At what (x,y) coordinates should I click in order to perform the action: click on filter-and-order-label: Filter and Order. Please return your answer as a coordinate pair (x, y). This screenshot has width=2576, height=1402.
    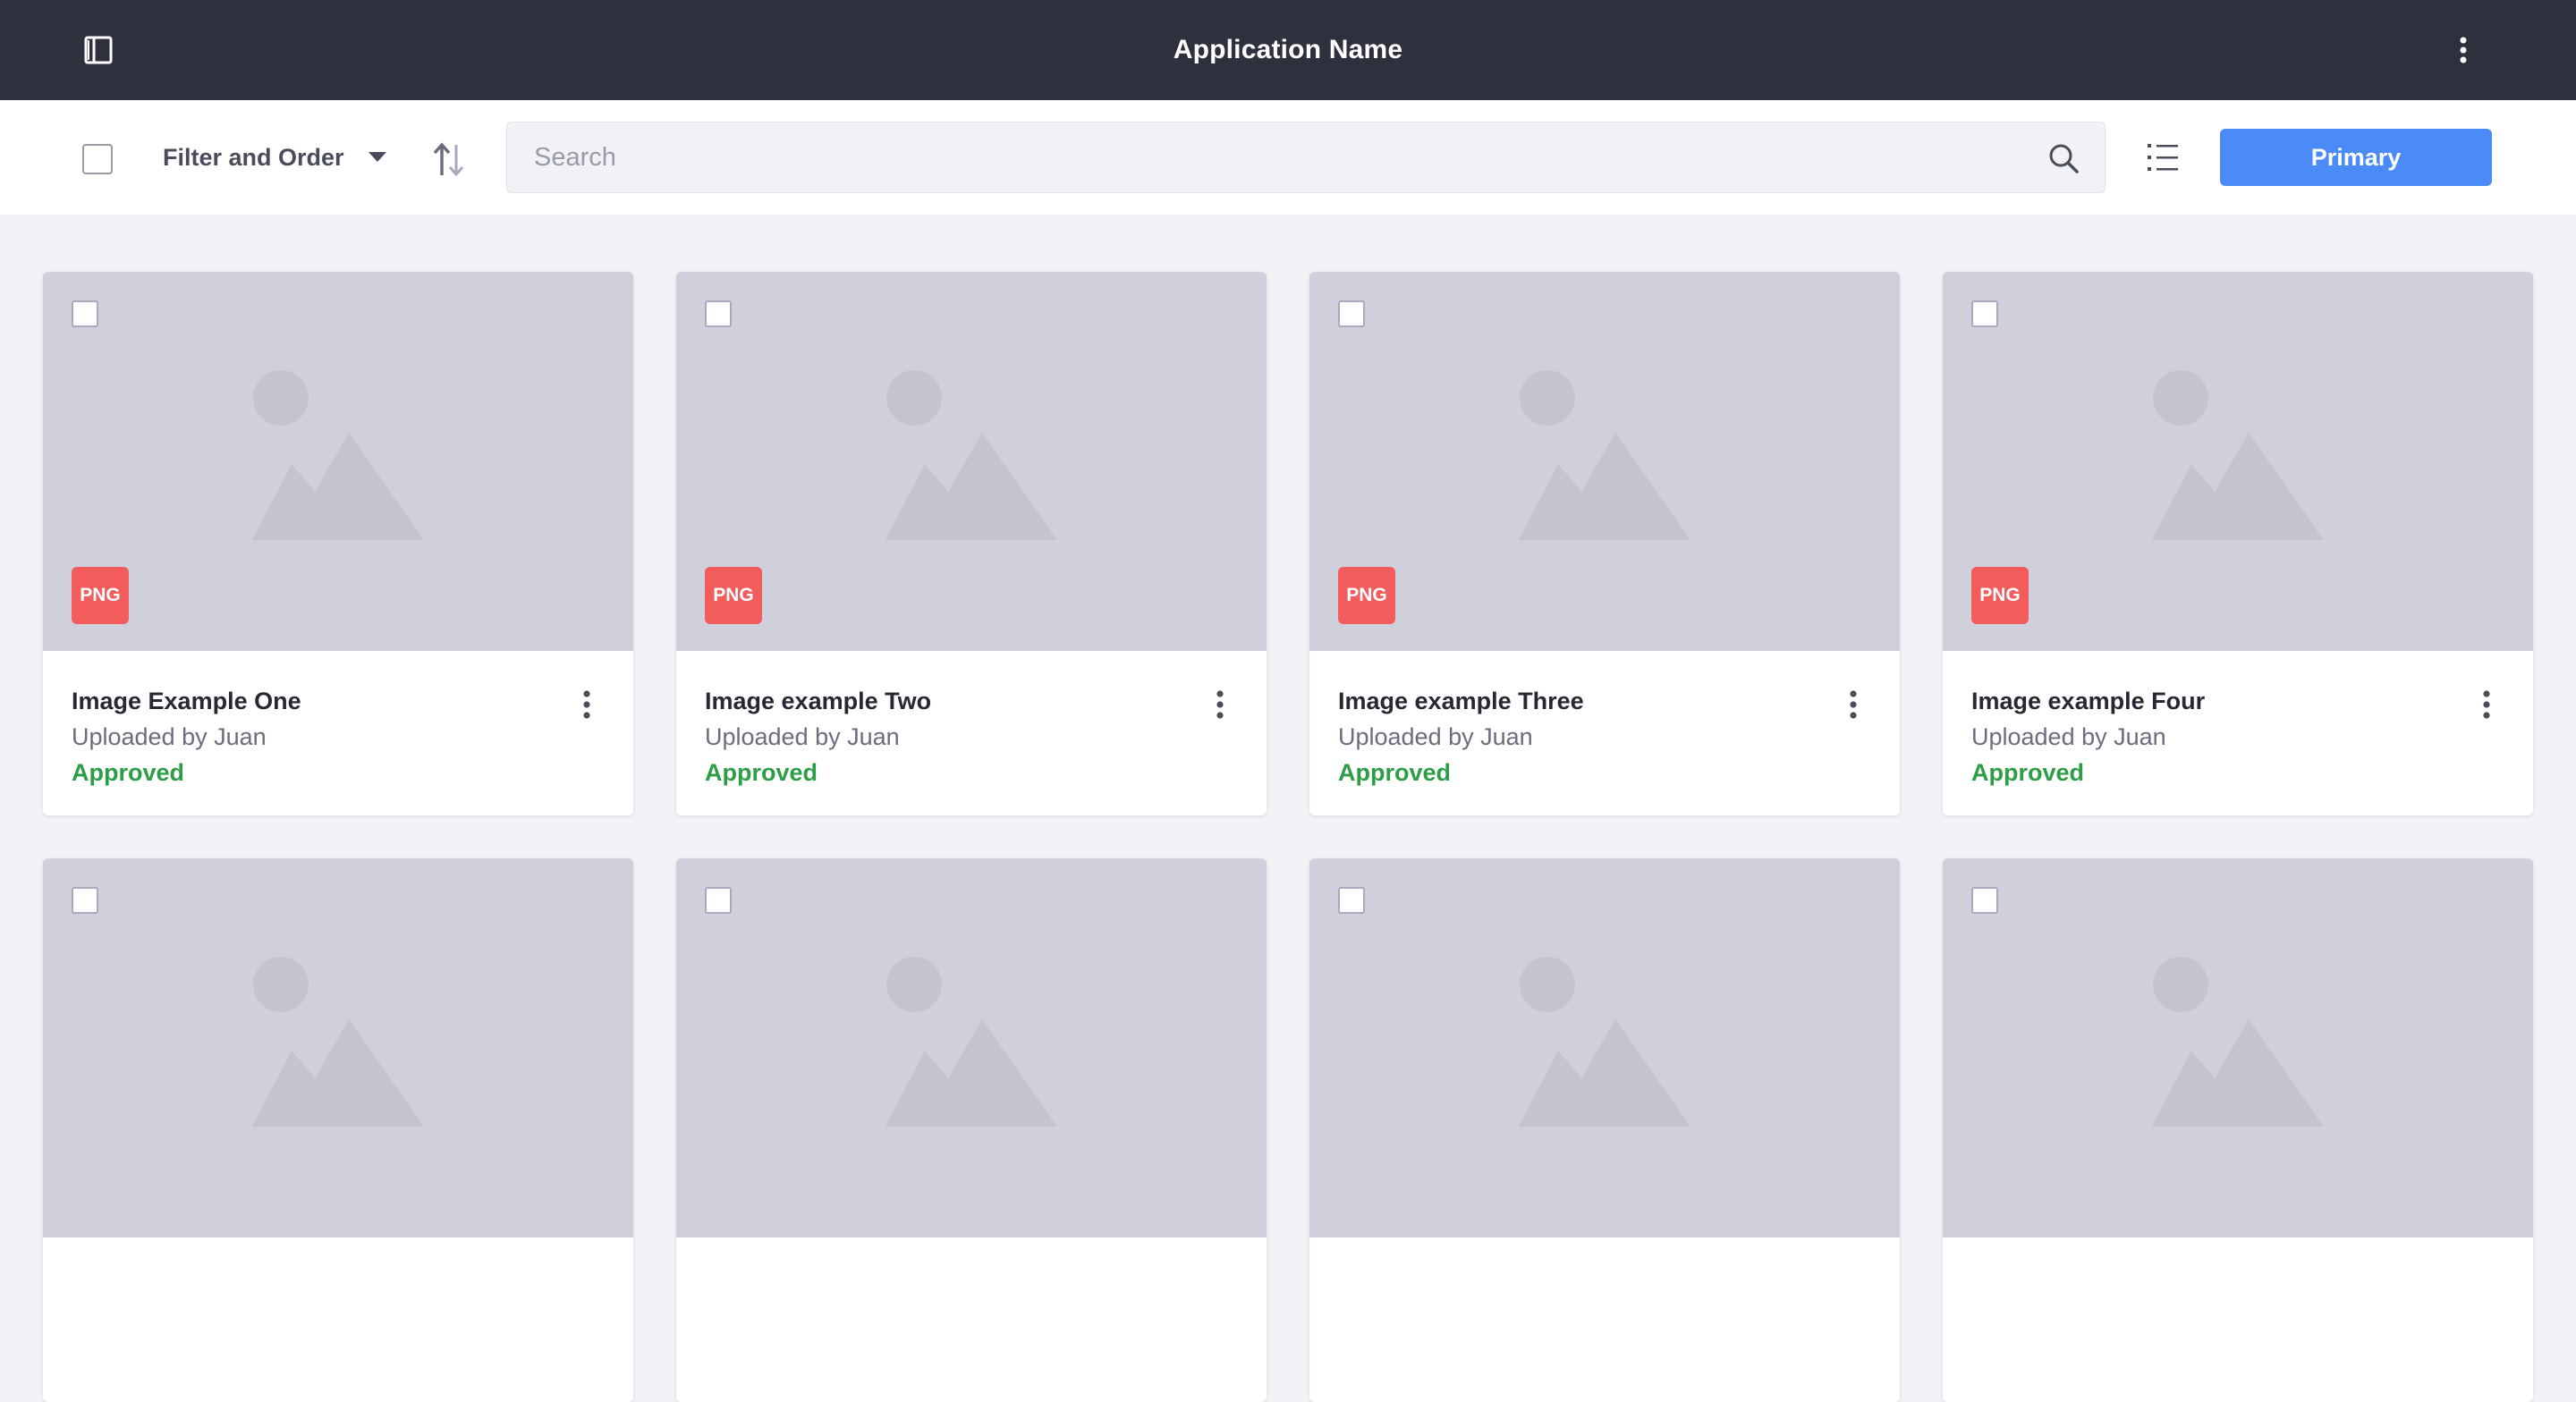
    Looking at the image, I should click on (253, 157).